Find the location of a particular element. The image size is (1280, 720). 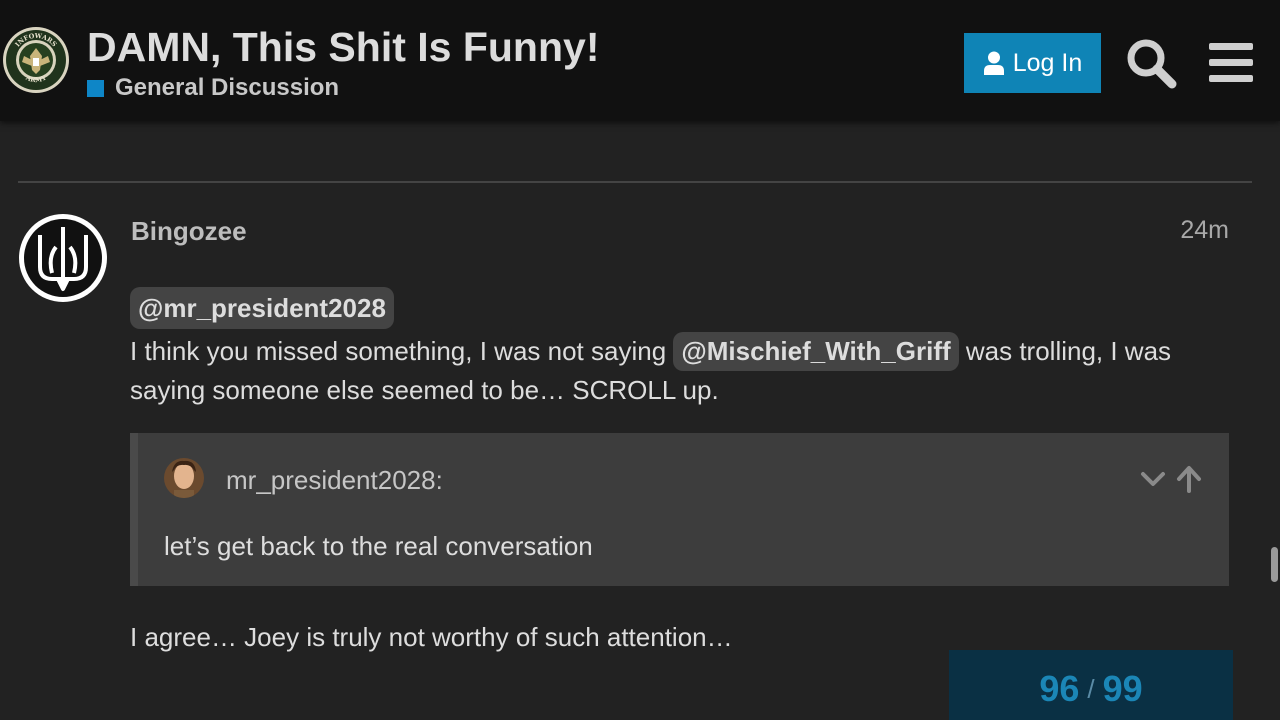

quote-expand-button is located at coordinates (1153, 479).